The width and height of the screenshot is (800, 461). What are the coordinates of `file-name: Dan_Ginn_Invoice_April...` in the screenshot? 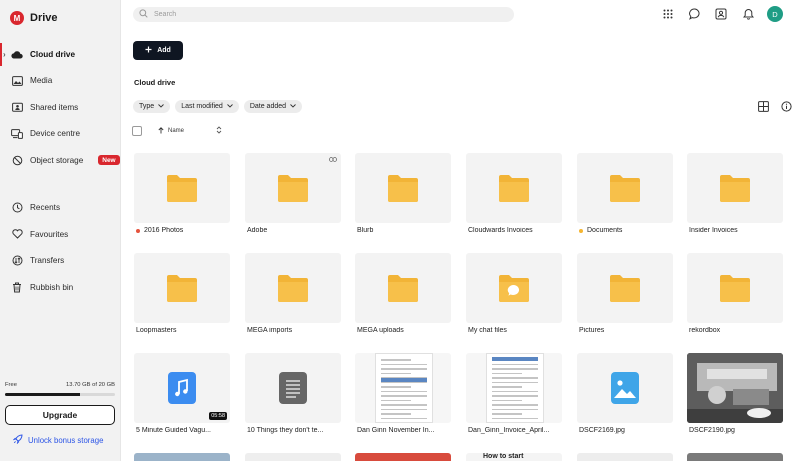 It's located at (518, 430).